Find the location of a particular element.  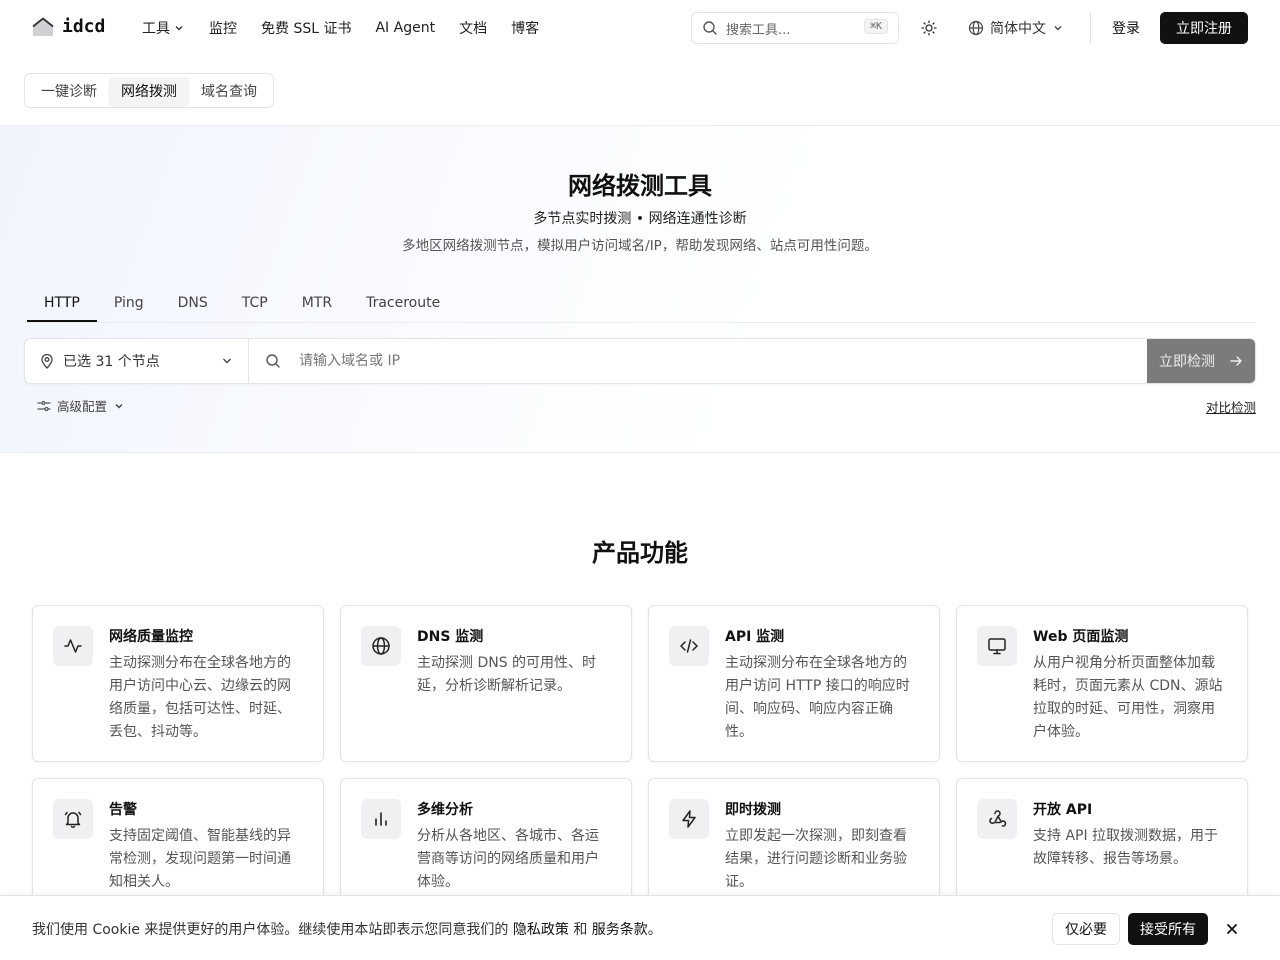

close-icon is located at coordinates (1232, 929).